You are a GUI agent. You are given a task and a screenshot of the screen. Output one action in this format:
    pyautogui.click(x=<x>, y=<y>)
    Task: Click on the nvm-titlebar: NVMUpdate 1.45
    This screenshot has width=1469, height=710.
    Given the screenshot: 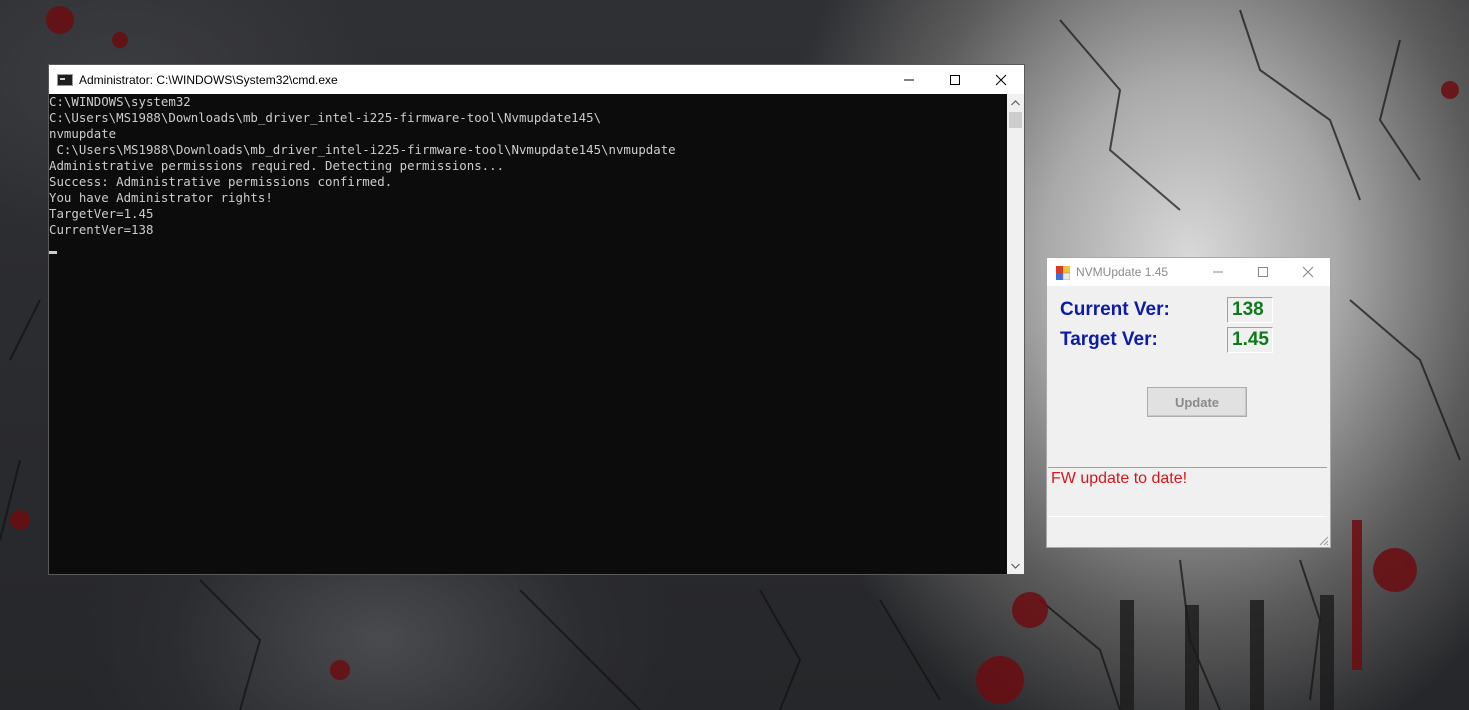 What is the action you would take?
    pyautogui.click(x=1188, y=272)
    